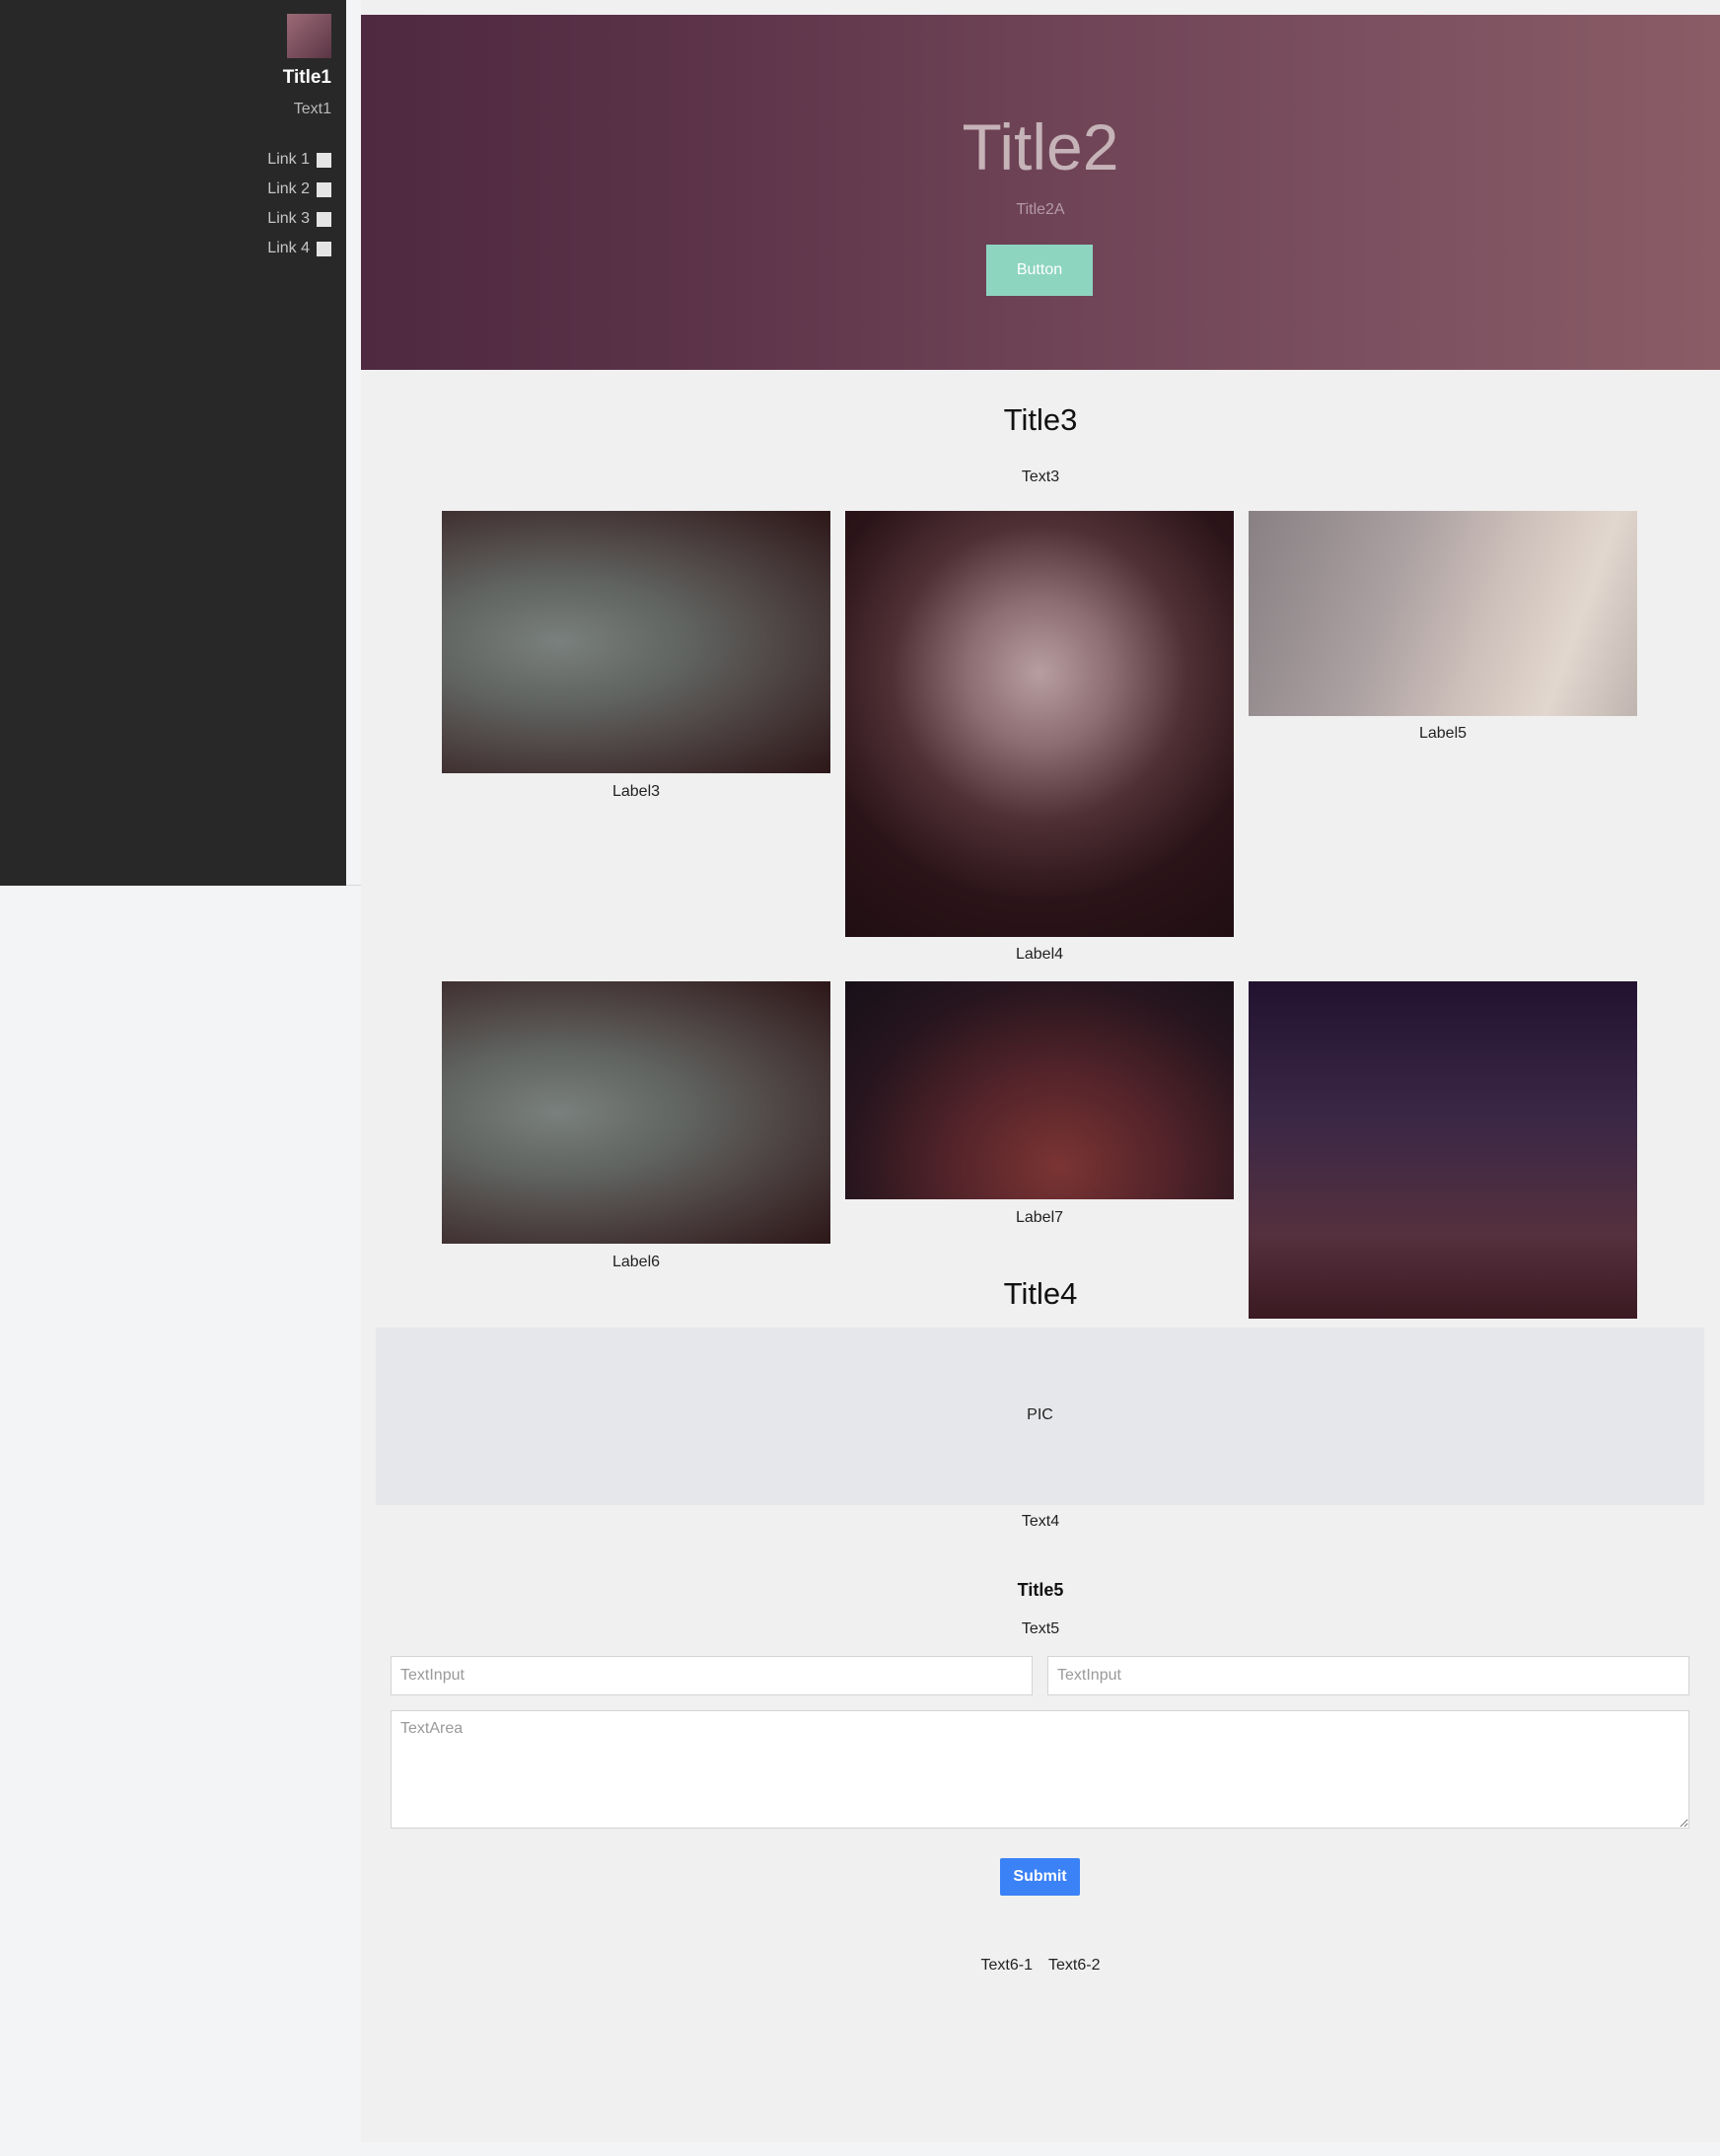 This screenshot has width=1720, height=2156. What do you see at coordinates (1007, 1965) in the screenshot?
I see `footer-text-1: Text6-1` at bounding box center [1007, 1965].